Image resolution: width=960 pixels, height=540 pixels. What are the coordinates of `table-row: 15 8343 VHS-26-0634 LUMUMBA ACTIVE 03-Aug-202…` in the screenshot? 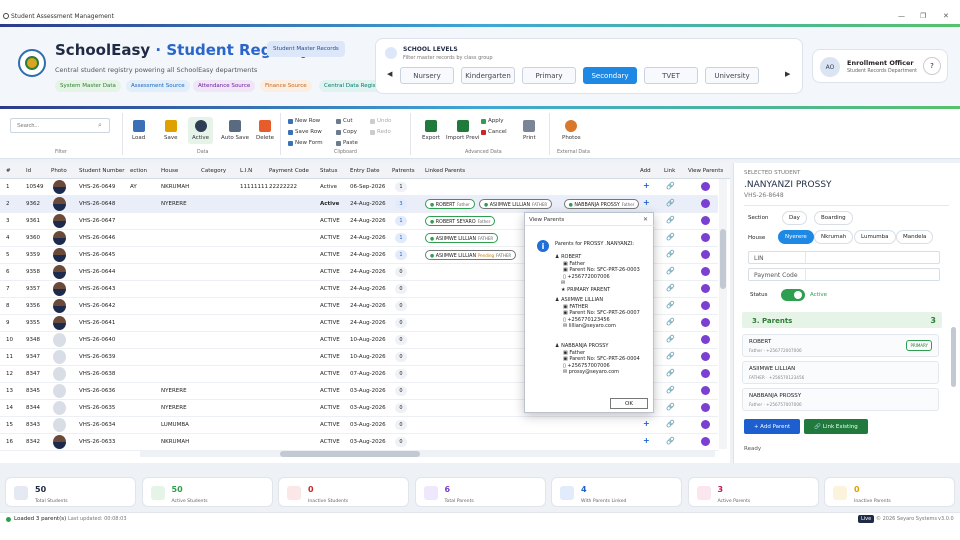 It's located at (359, 425).